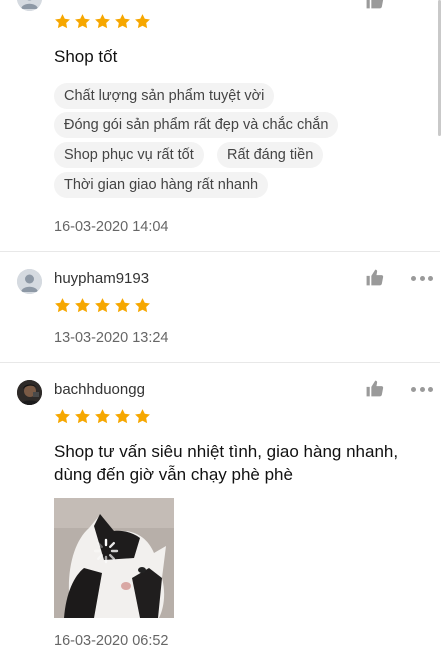 Image resolution: width=443 pixels, height=649 pixels. I want to click on username: bachhduongg, so click(99, 389).